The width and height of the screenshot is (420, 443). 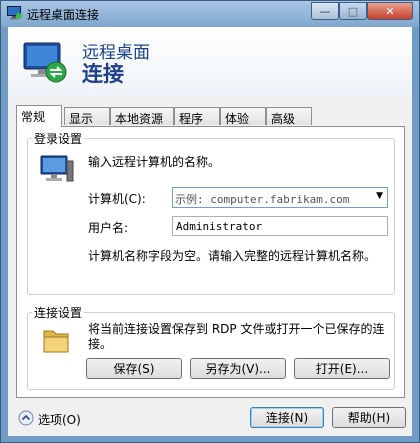 I want to click on options-toggle-icon, so click(x=26, y=418).